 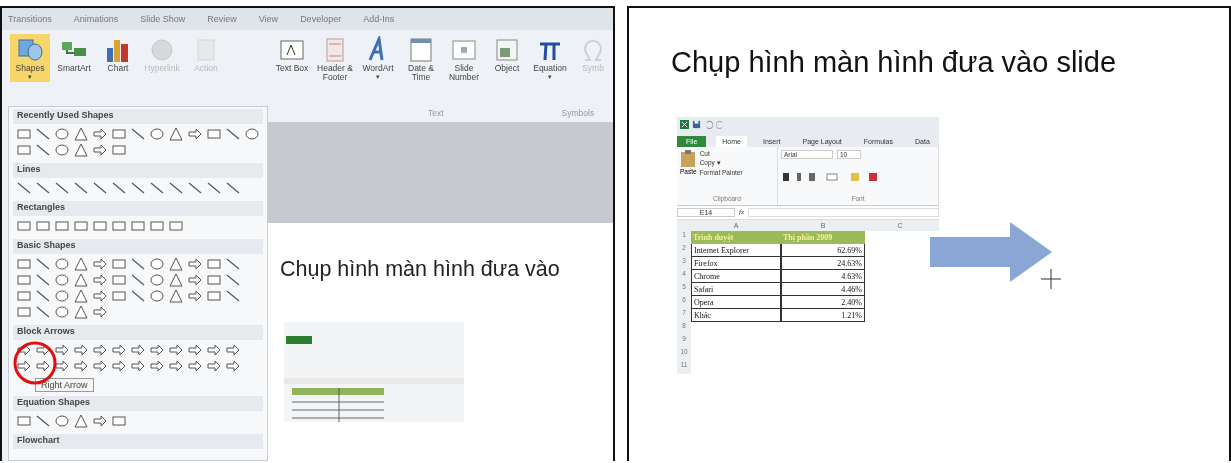 I want to click on ribbon-tab: Transitions, so click(x=30, y=19).